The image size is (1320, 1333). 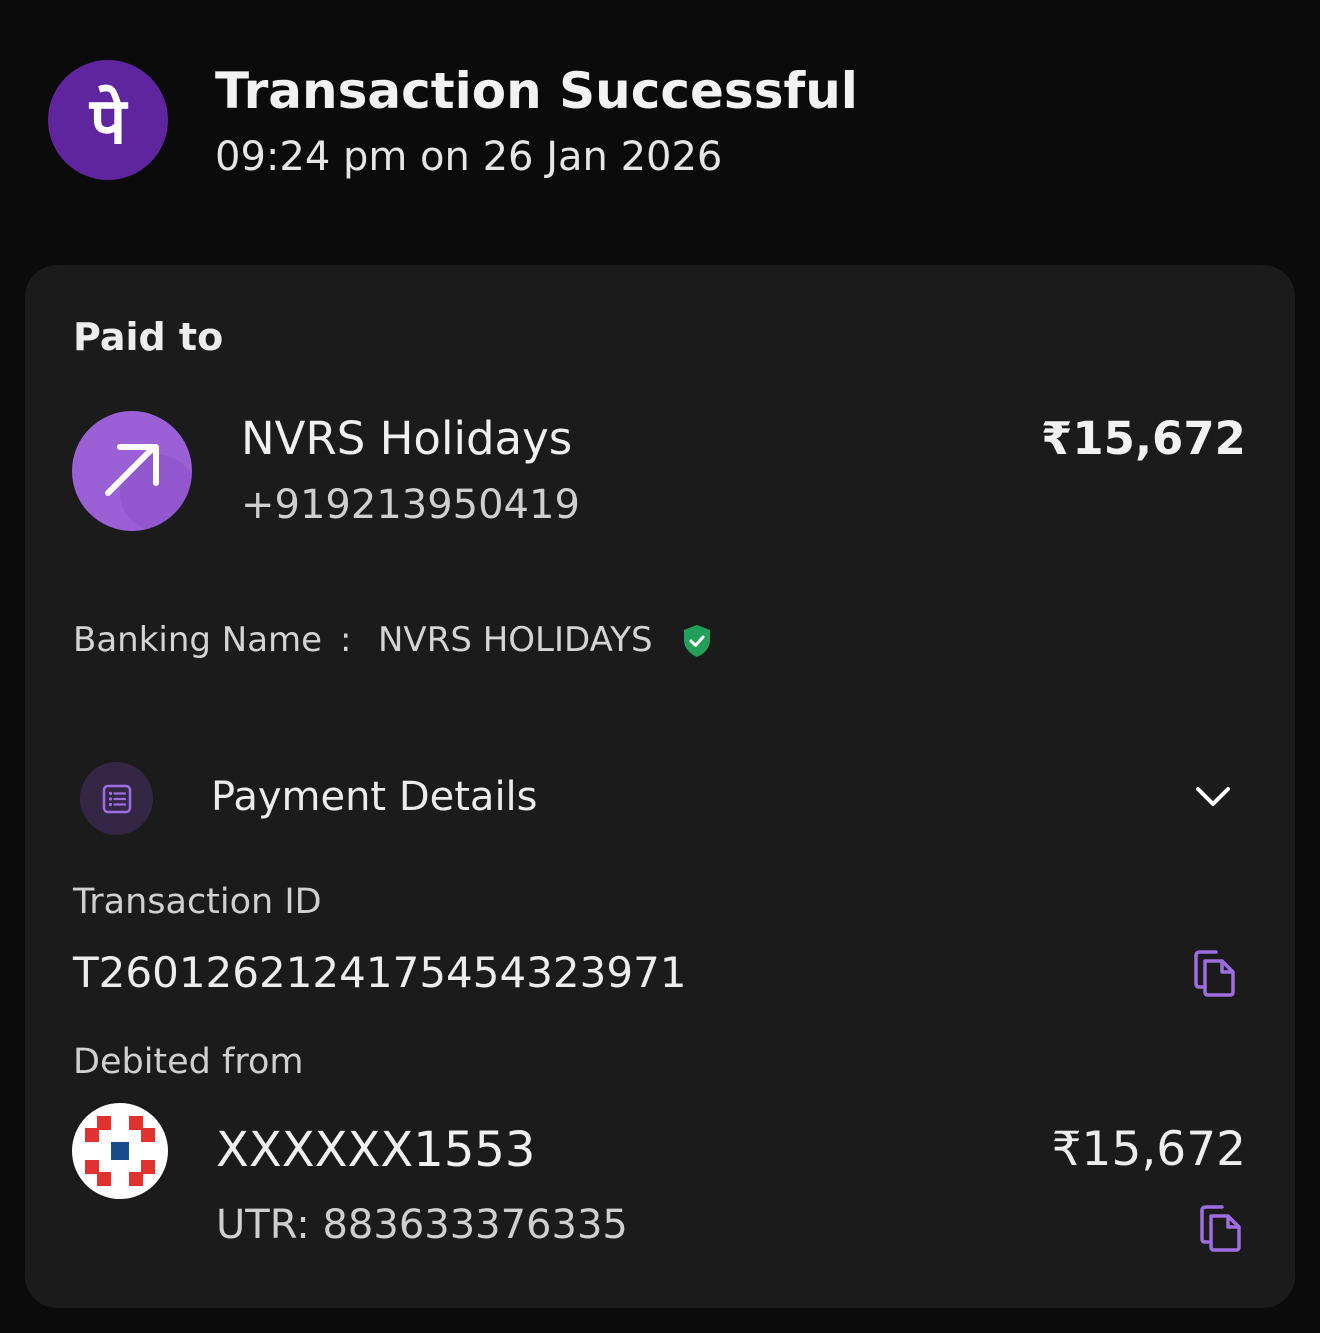 I want to click on payee-name: NVRS Holidays, so click(x=407, y=438).